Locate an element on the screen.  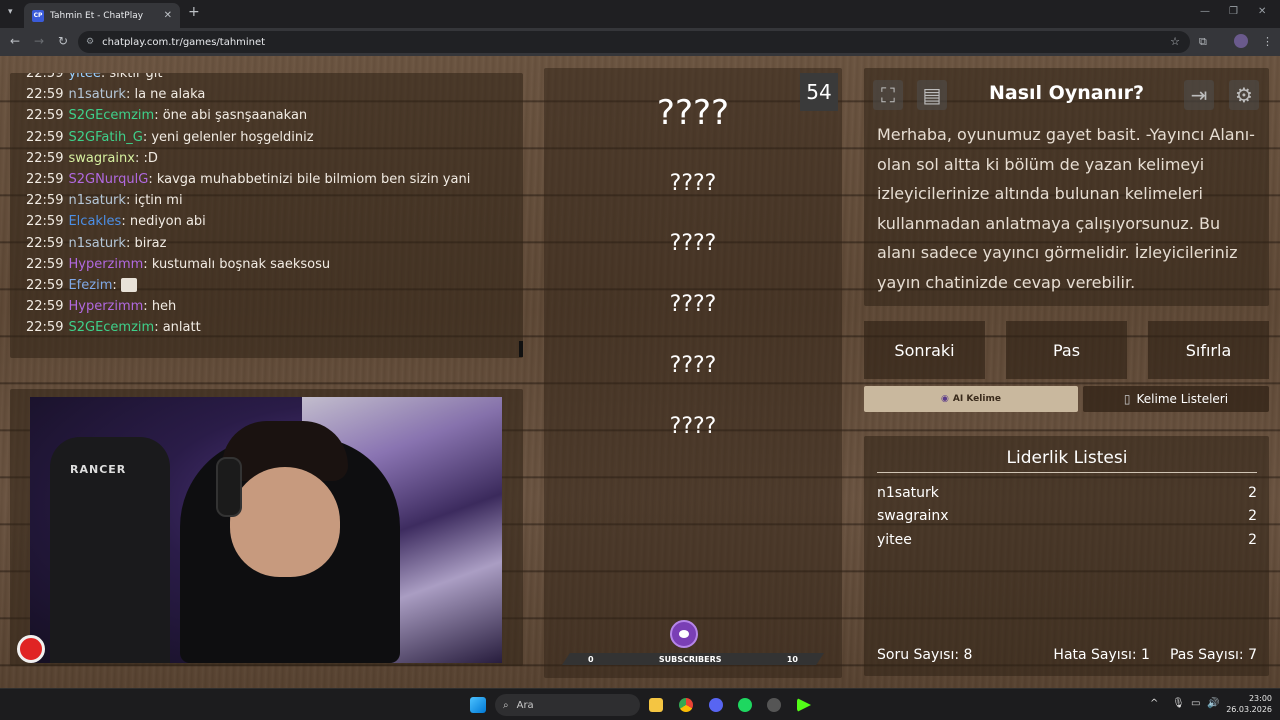
next-button: Sonraki is located at coordinates (924, 350).